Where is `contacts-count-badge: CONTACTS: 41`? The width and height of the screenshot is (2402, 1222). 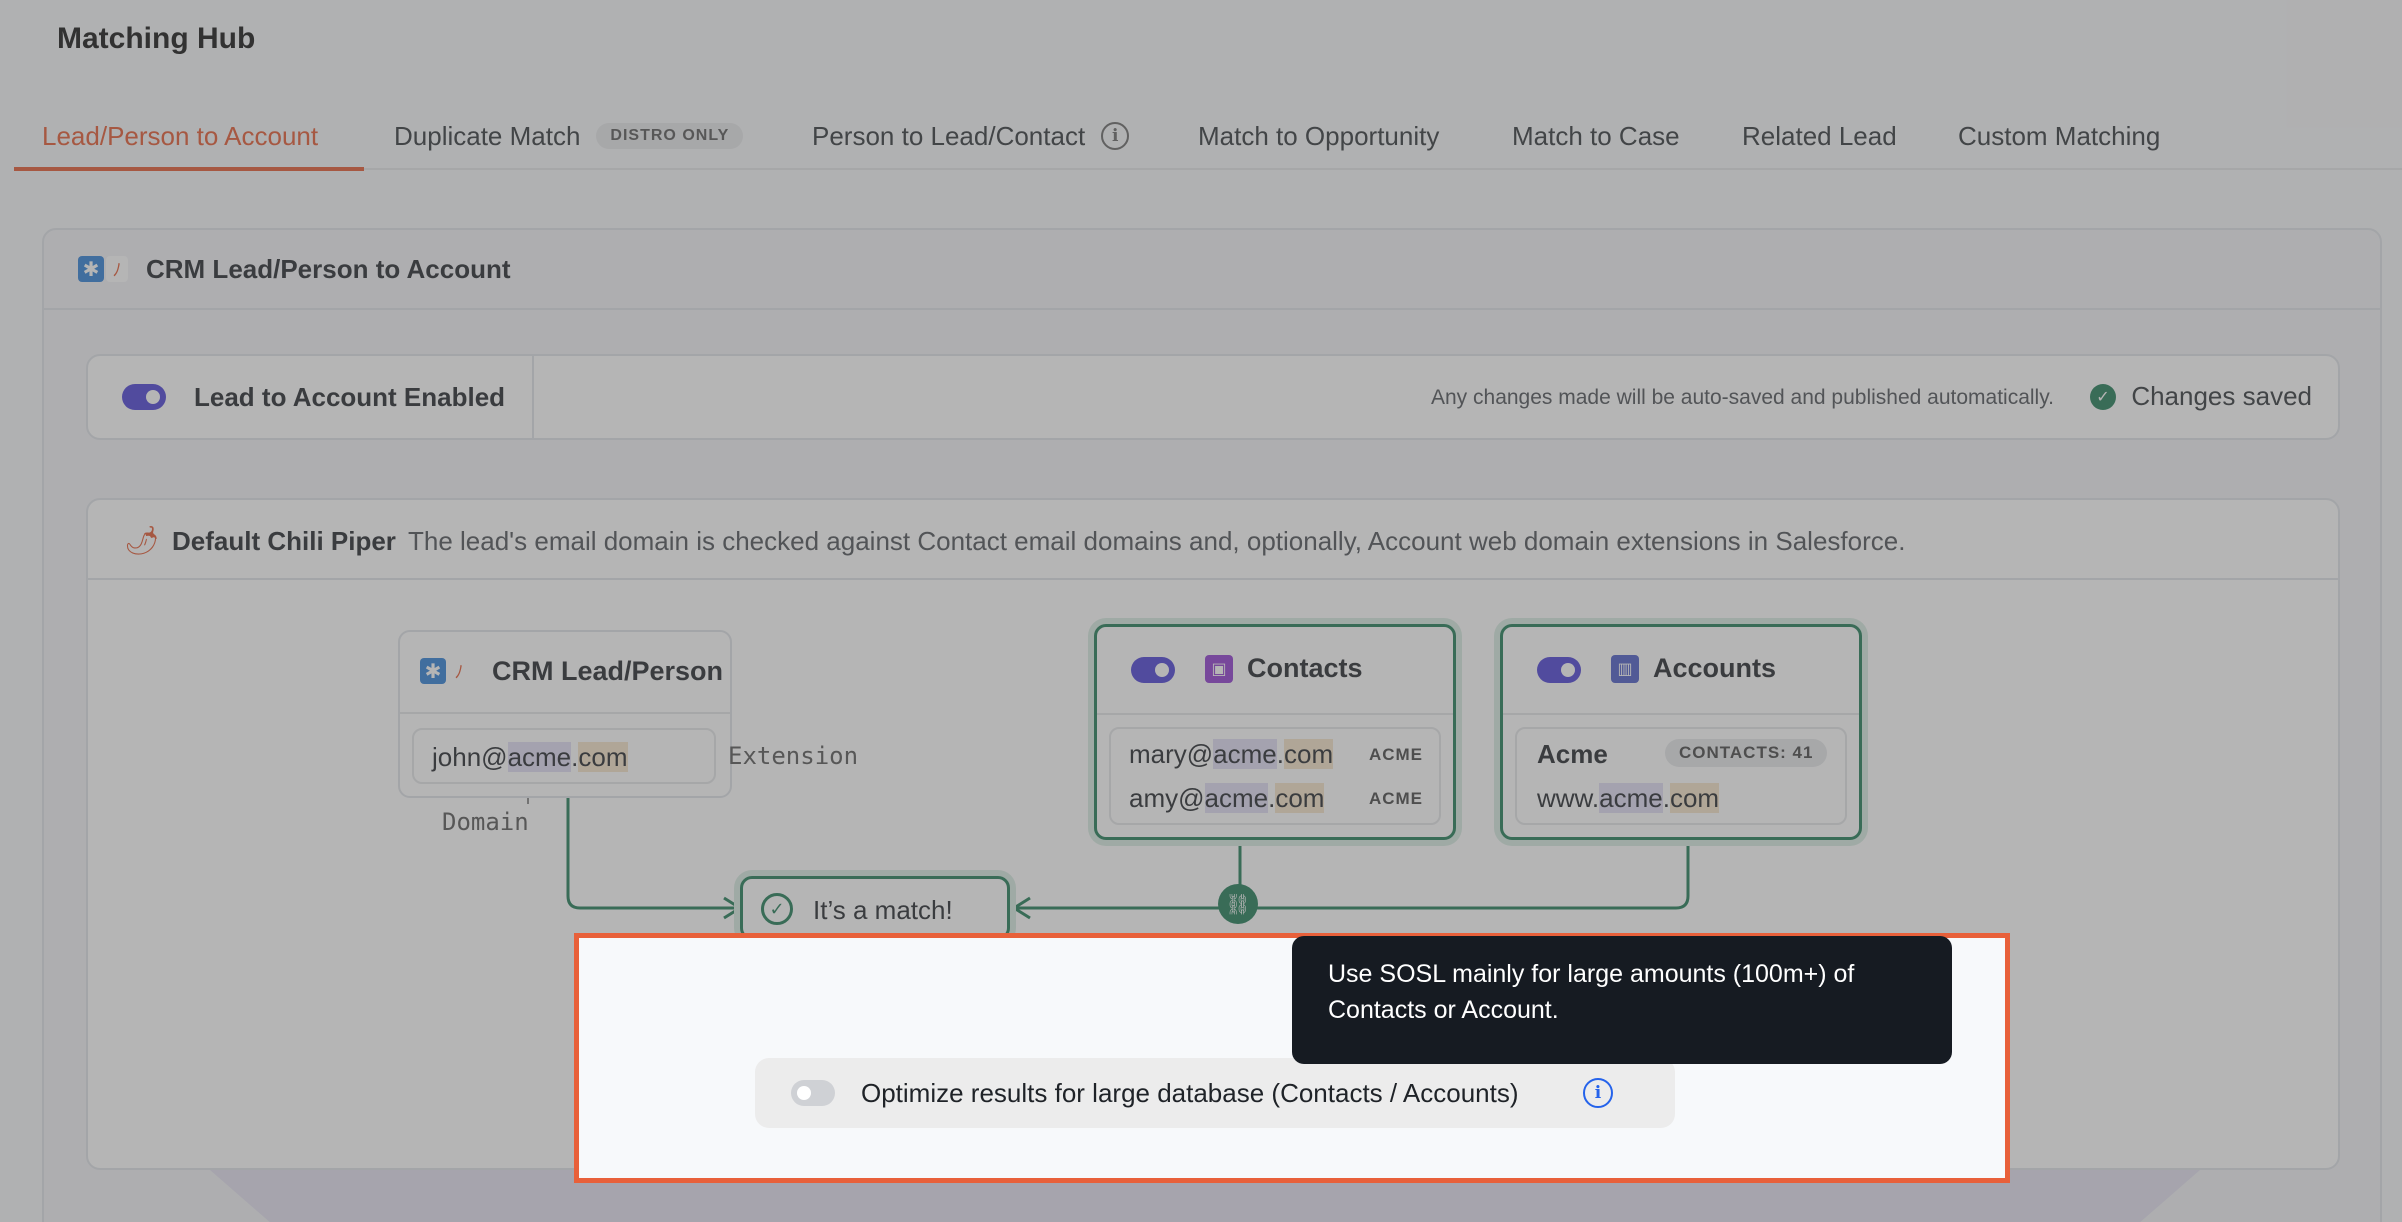 contacts-count-badge: CONTACTS: 41 is located at coordinates (1746, 753).